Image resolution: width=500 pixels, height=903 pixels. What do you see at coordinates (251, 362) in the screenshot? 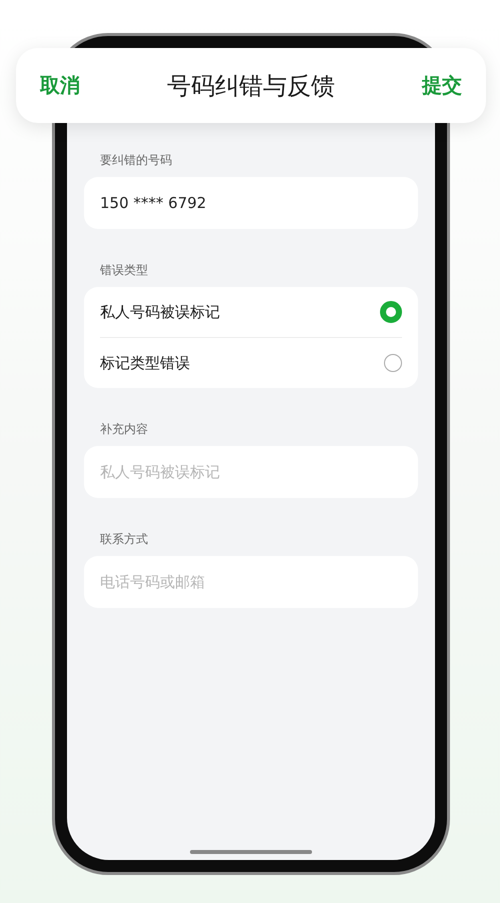
I see `option-row: 标记类型错误` at bounding box center [251, 362].